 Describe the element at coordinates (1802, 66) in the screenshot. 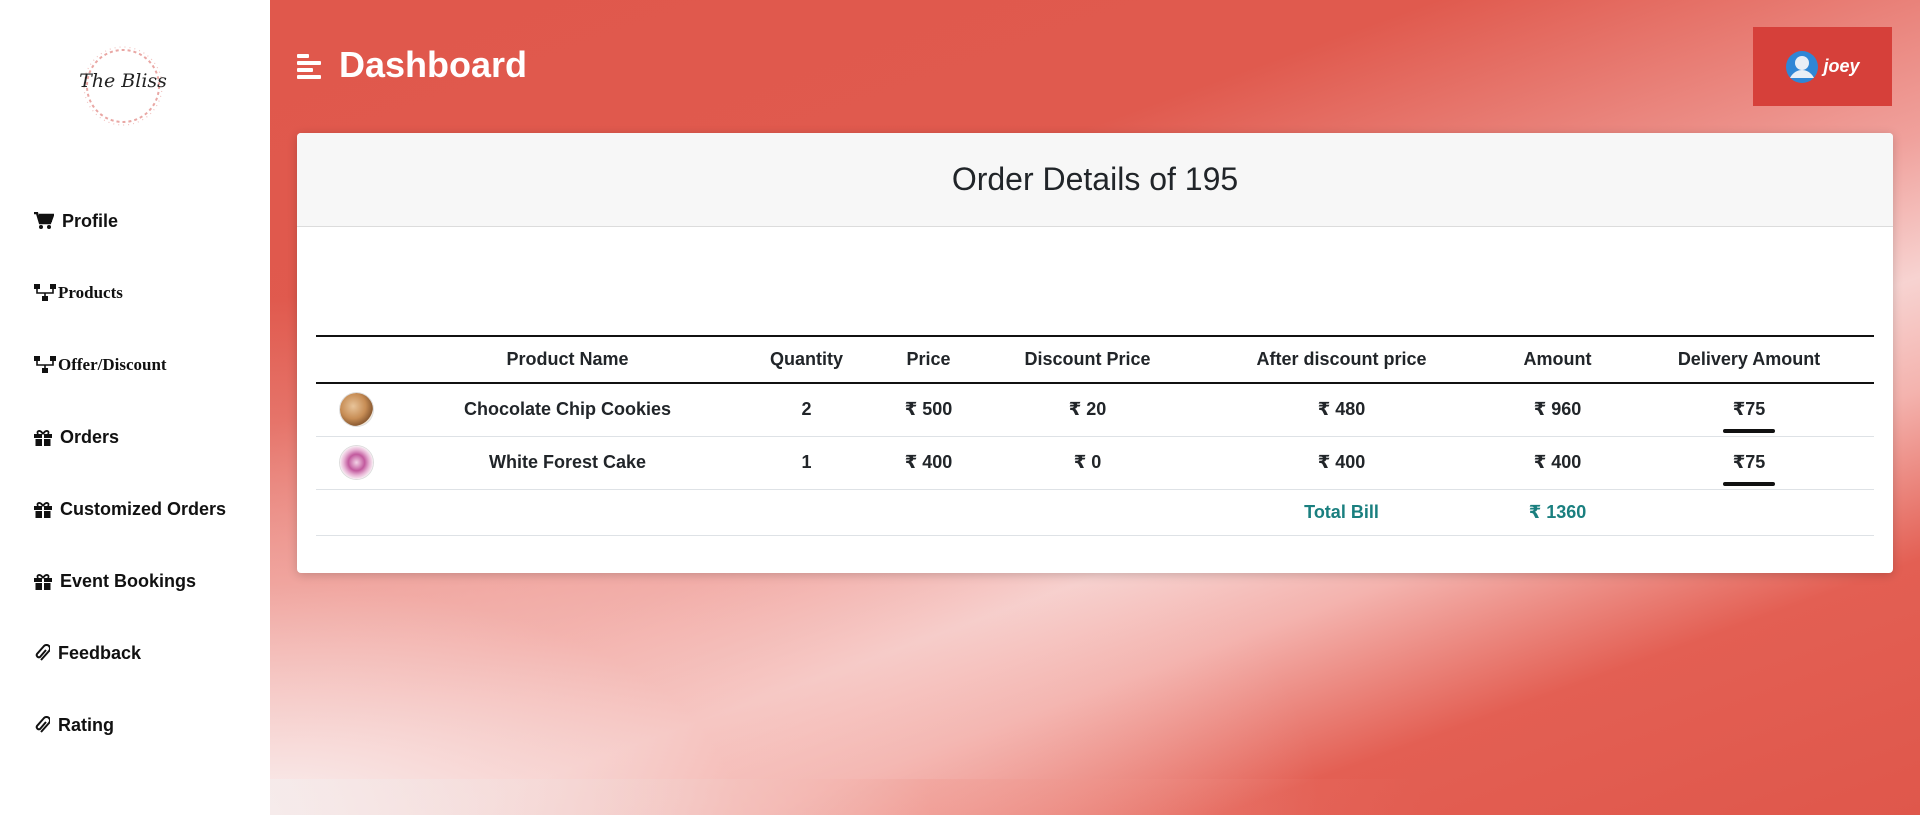

I see `user-avatar-icon` at that location.